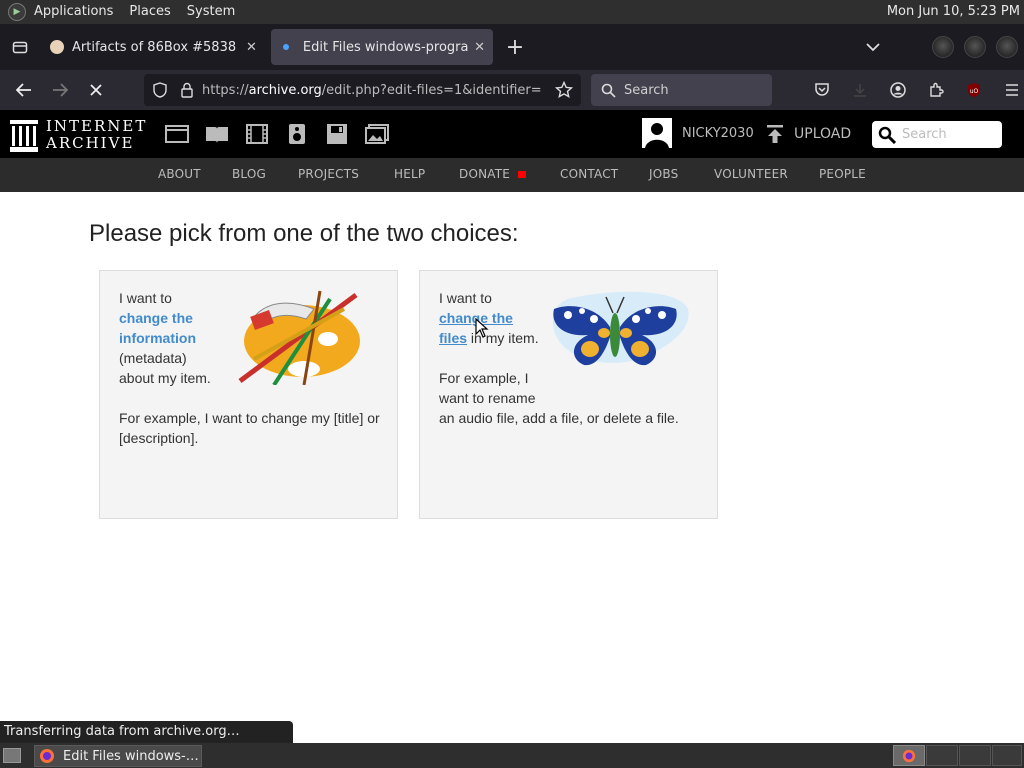 The width and height of the screenshot is (1024, 768). I want to click on donate-heart-icon, so click(522, 174).